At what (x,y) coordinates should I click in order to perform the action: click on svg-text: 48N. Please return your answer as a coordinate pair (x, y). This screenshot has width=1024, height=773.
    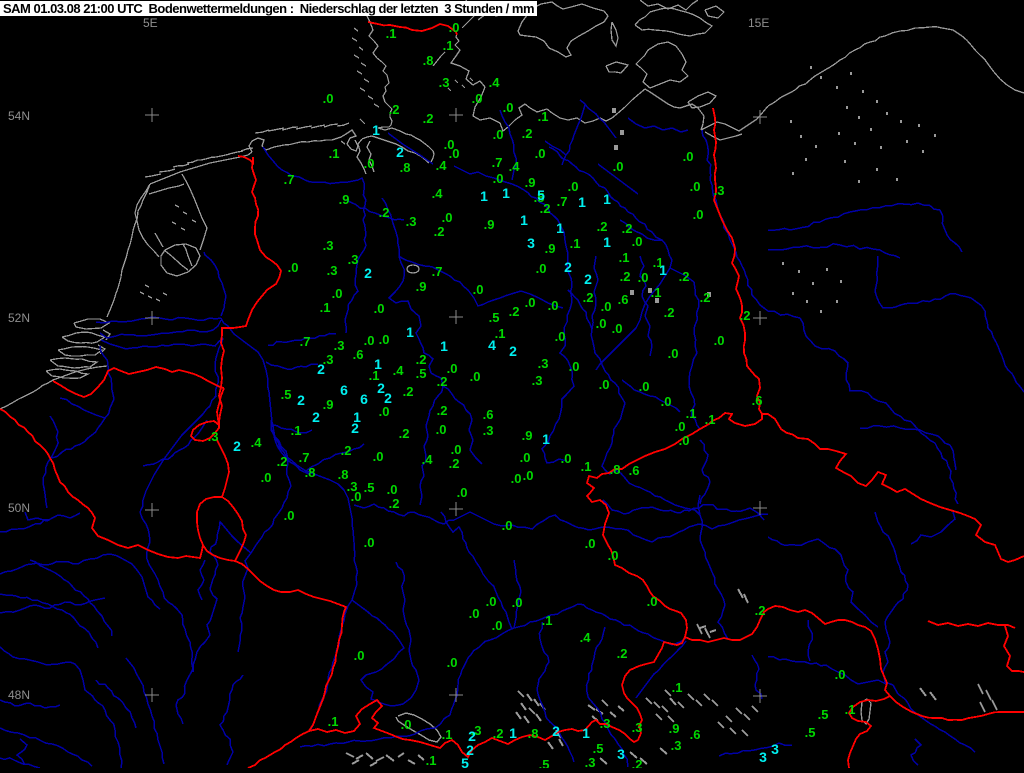
    Looking at the image, I should click on (19, 695).